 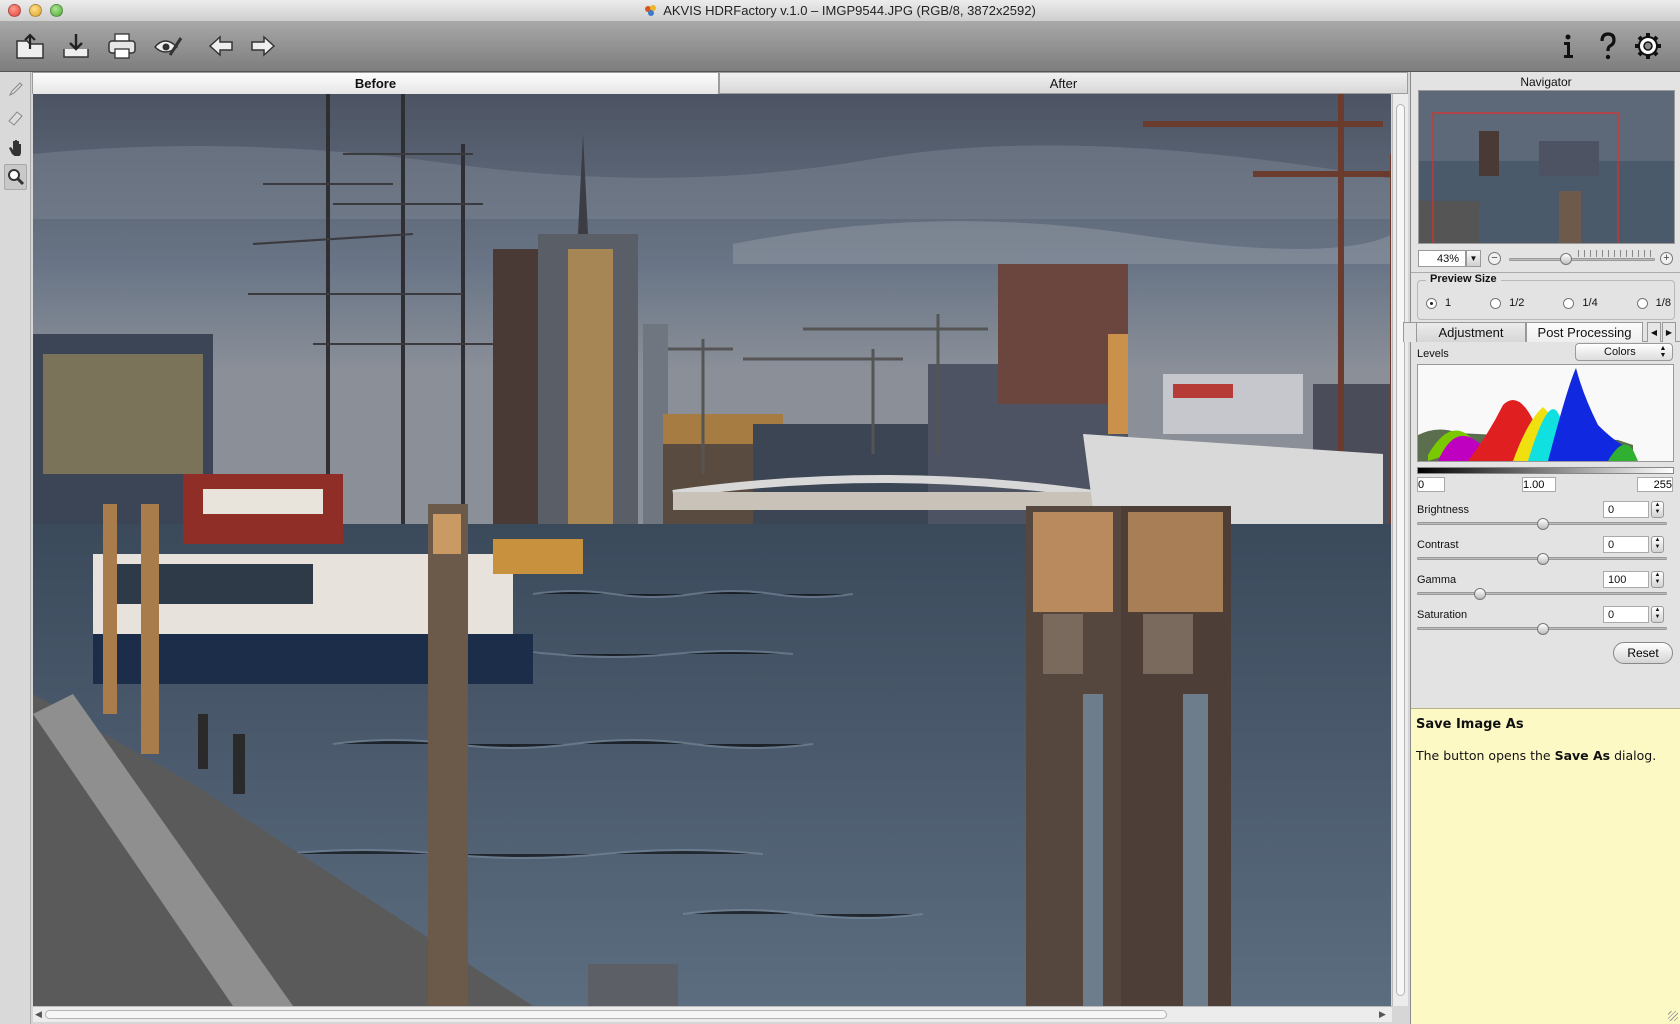 What do you see at coordinates (1654, 332) in the screenshot?
I see `tab-scroll-left-arrow-icon: ◀` at bounding box center [1654, 332].